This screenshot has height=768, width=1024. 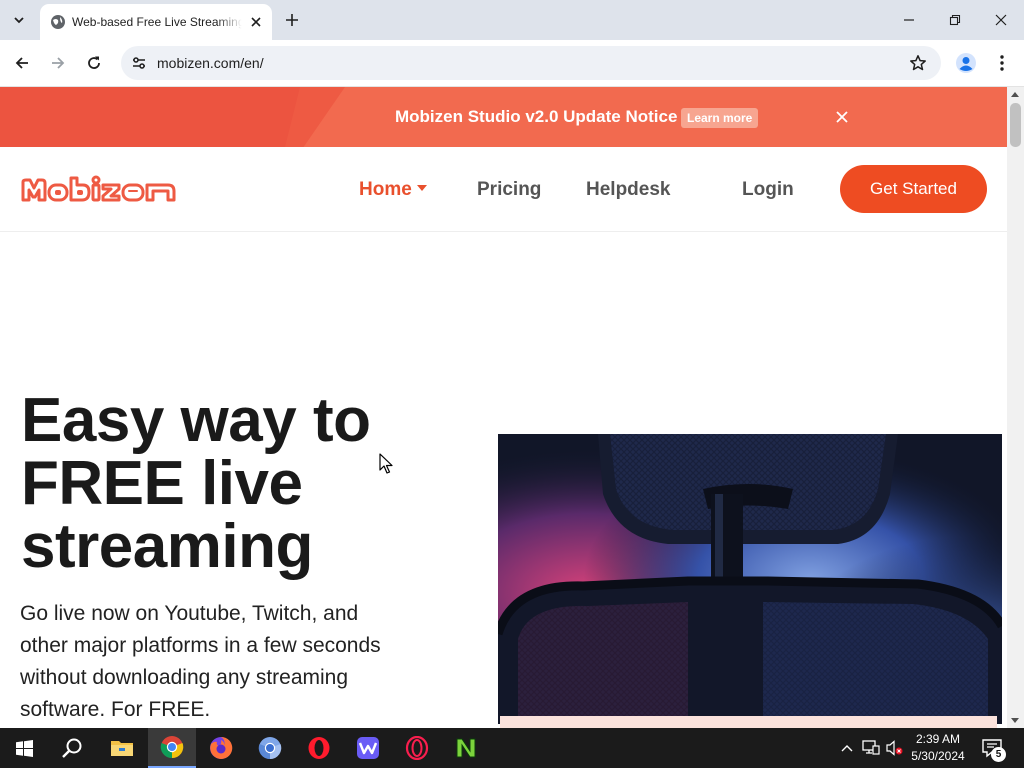 I want to click on search-icon, so click(x=72, y=748).